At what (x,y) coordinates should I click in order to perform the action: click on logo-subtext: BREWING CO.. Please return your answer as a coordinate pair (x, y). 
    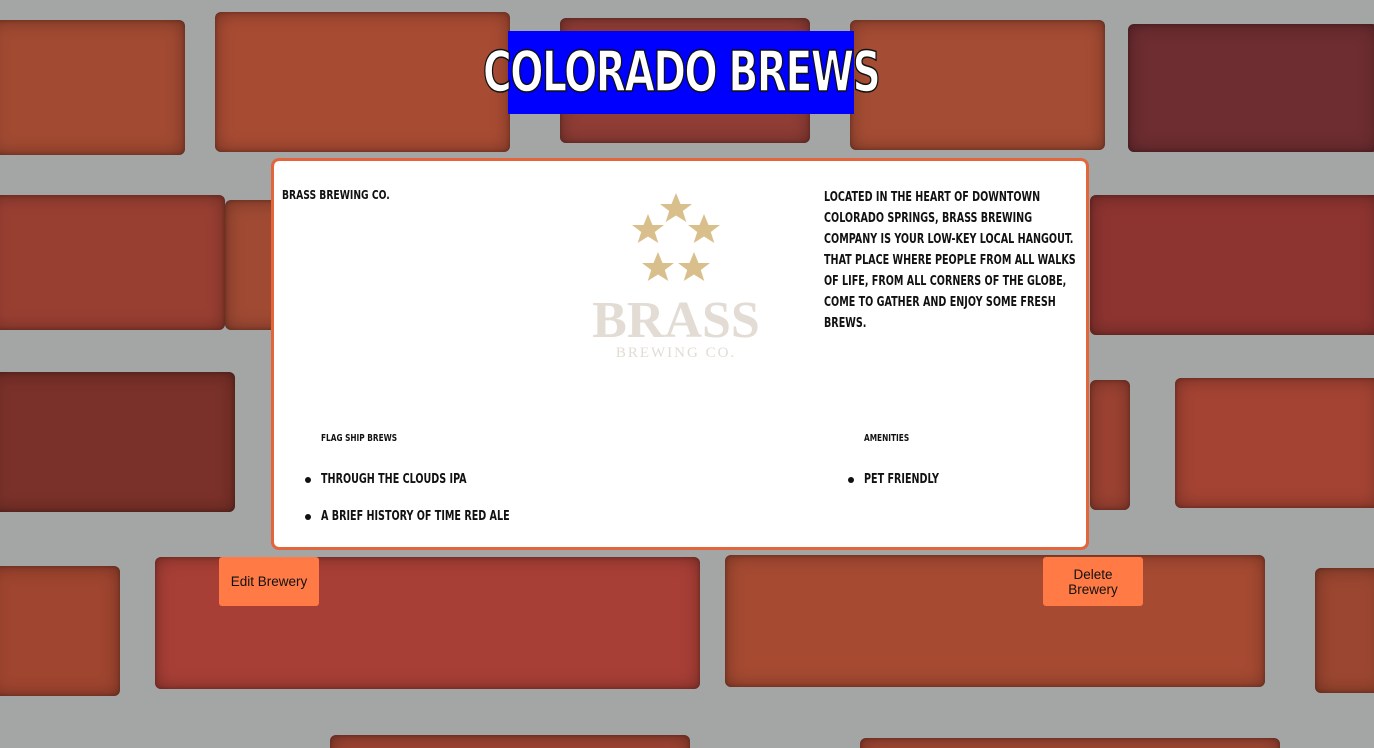
    Looking at the image, I should click on (676, 353).